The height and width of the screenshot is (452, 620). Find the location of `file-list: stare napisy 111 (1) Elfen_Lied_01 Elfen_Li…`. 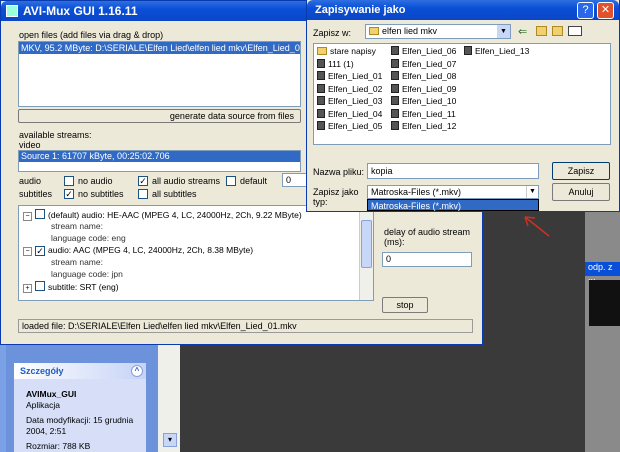

file-list: stare napisy 111 (1) Elfen_Lied_01 Elfen_Li… is located at coordinates (462, 94).